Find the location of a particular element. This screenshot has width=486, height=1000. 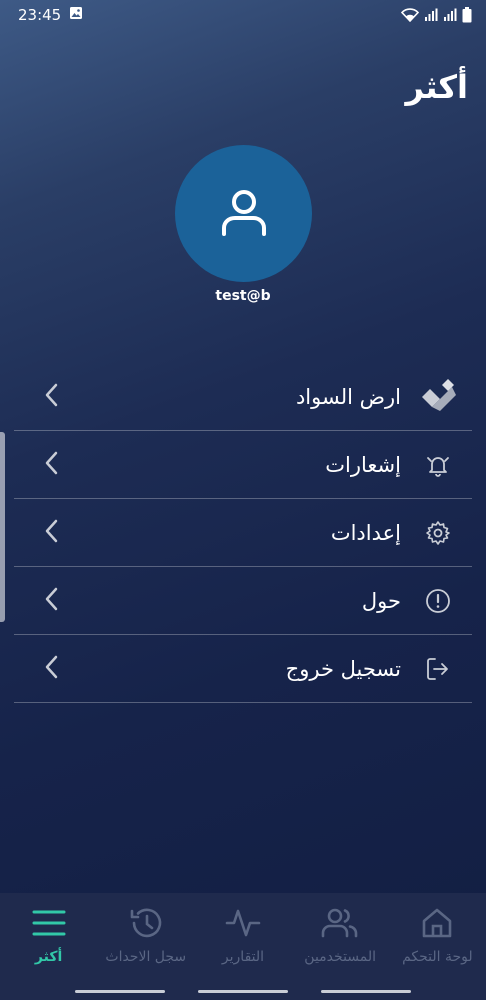

menu-item-label: إعدادات is located at coordinates (365, 532).